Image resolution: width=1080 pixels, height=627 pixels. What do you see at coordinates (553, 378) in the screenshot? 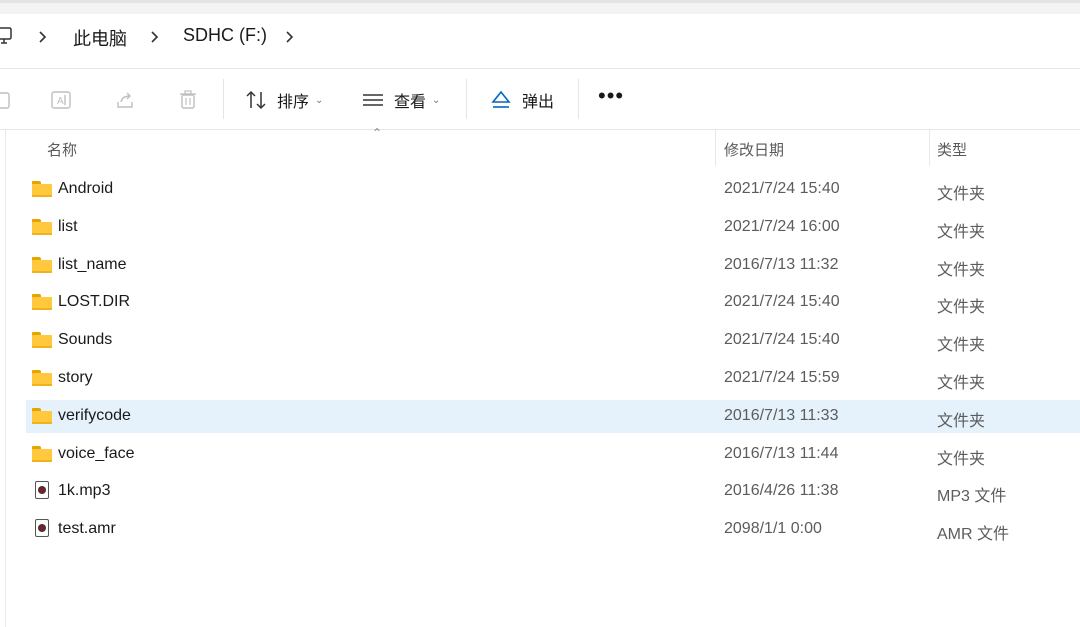
I see `file-row: story 2021/7/24 15:59 文件夹` at bounding box center [553, 378].